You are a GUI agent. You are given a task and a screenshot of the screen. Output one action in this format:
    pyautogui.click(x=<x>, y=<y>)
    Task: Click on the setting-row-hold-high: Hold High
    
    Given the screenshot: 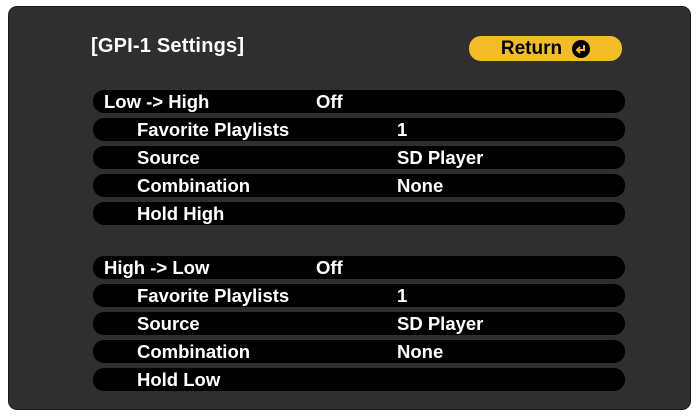 What is the action you would take?
    pyautogui.click(x=359, y=213)
    